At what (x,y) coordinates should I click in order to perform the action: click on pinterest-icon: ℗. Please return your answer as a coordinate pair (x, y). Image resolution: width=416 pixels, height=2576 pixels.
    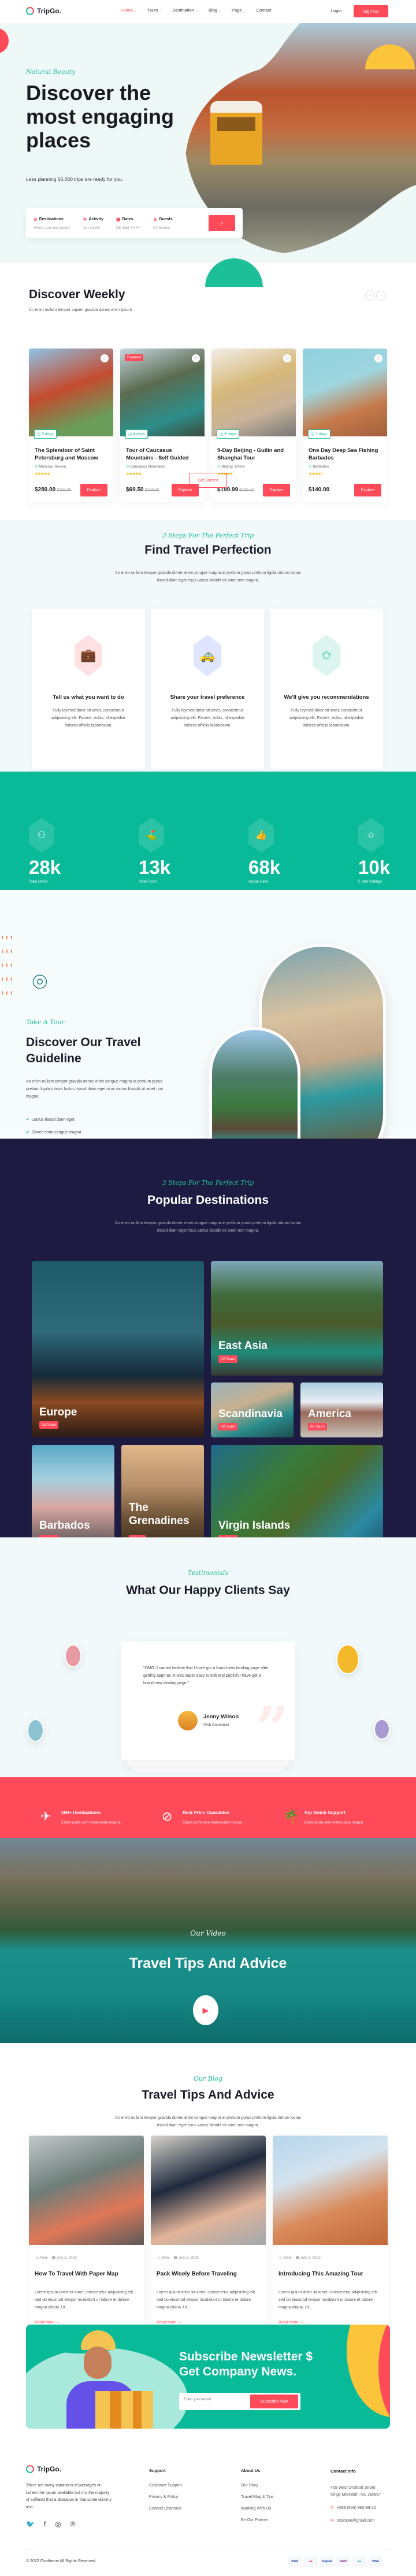
    Looking at the image, I should click on (73, 2524).